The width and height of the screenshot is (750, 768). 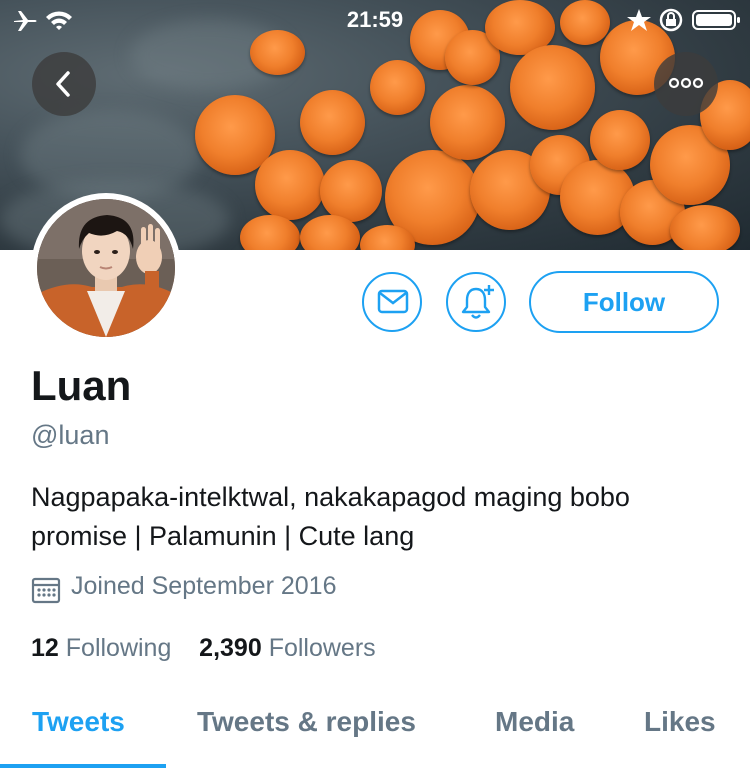 What do you see at coordinates (81, 385) in the screenshot?
I see `profile-name: Luan` at bounding box center [81, 385].